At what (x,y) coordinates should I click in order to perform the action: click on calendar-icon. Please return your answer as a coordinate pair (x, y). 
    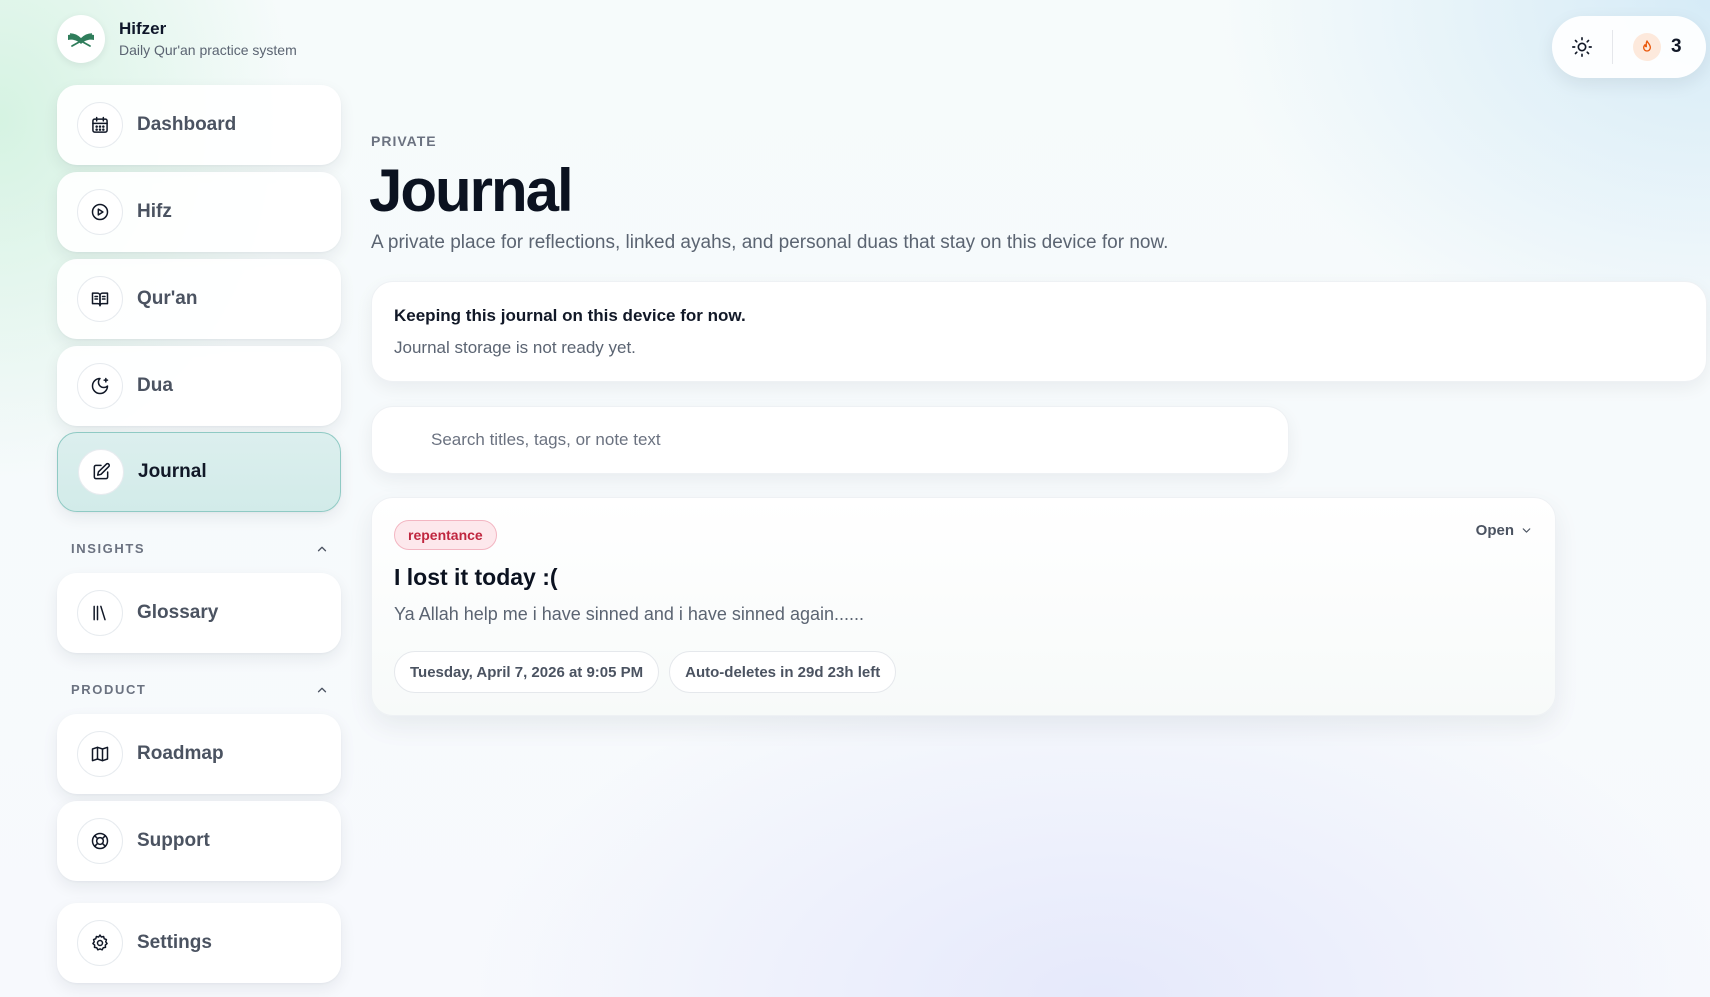
    Looking at the image, I should click on (100, 125).